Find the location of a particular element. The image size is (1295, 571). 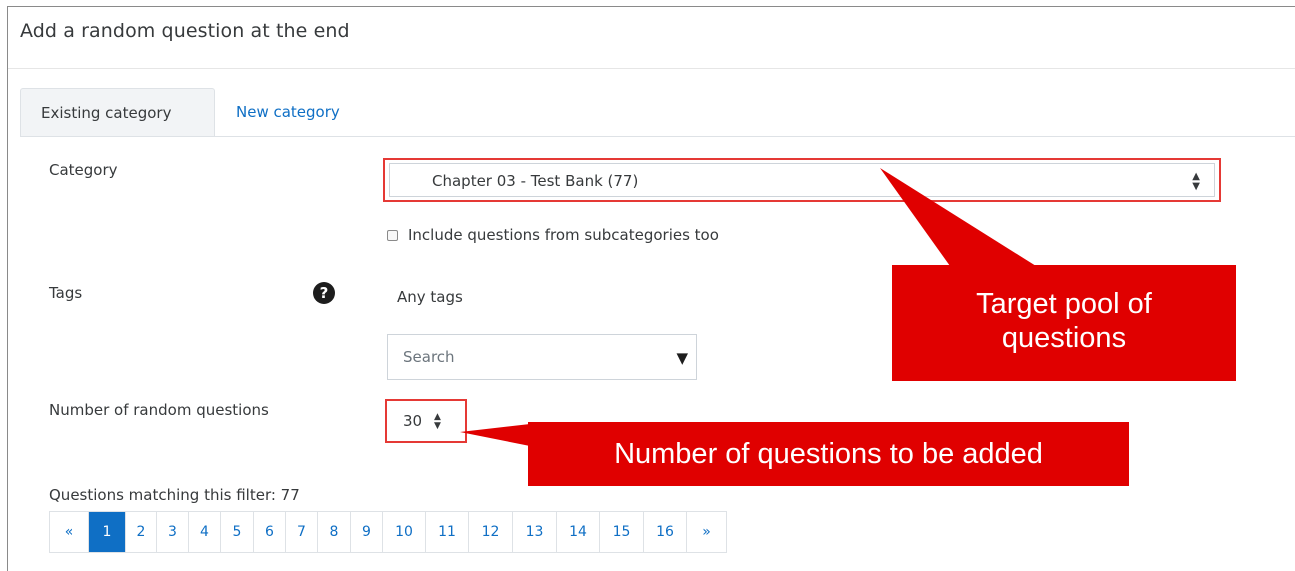

include-subcategories-label: Include questions from subcategories too is located at coordinates (563, 235).